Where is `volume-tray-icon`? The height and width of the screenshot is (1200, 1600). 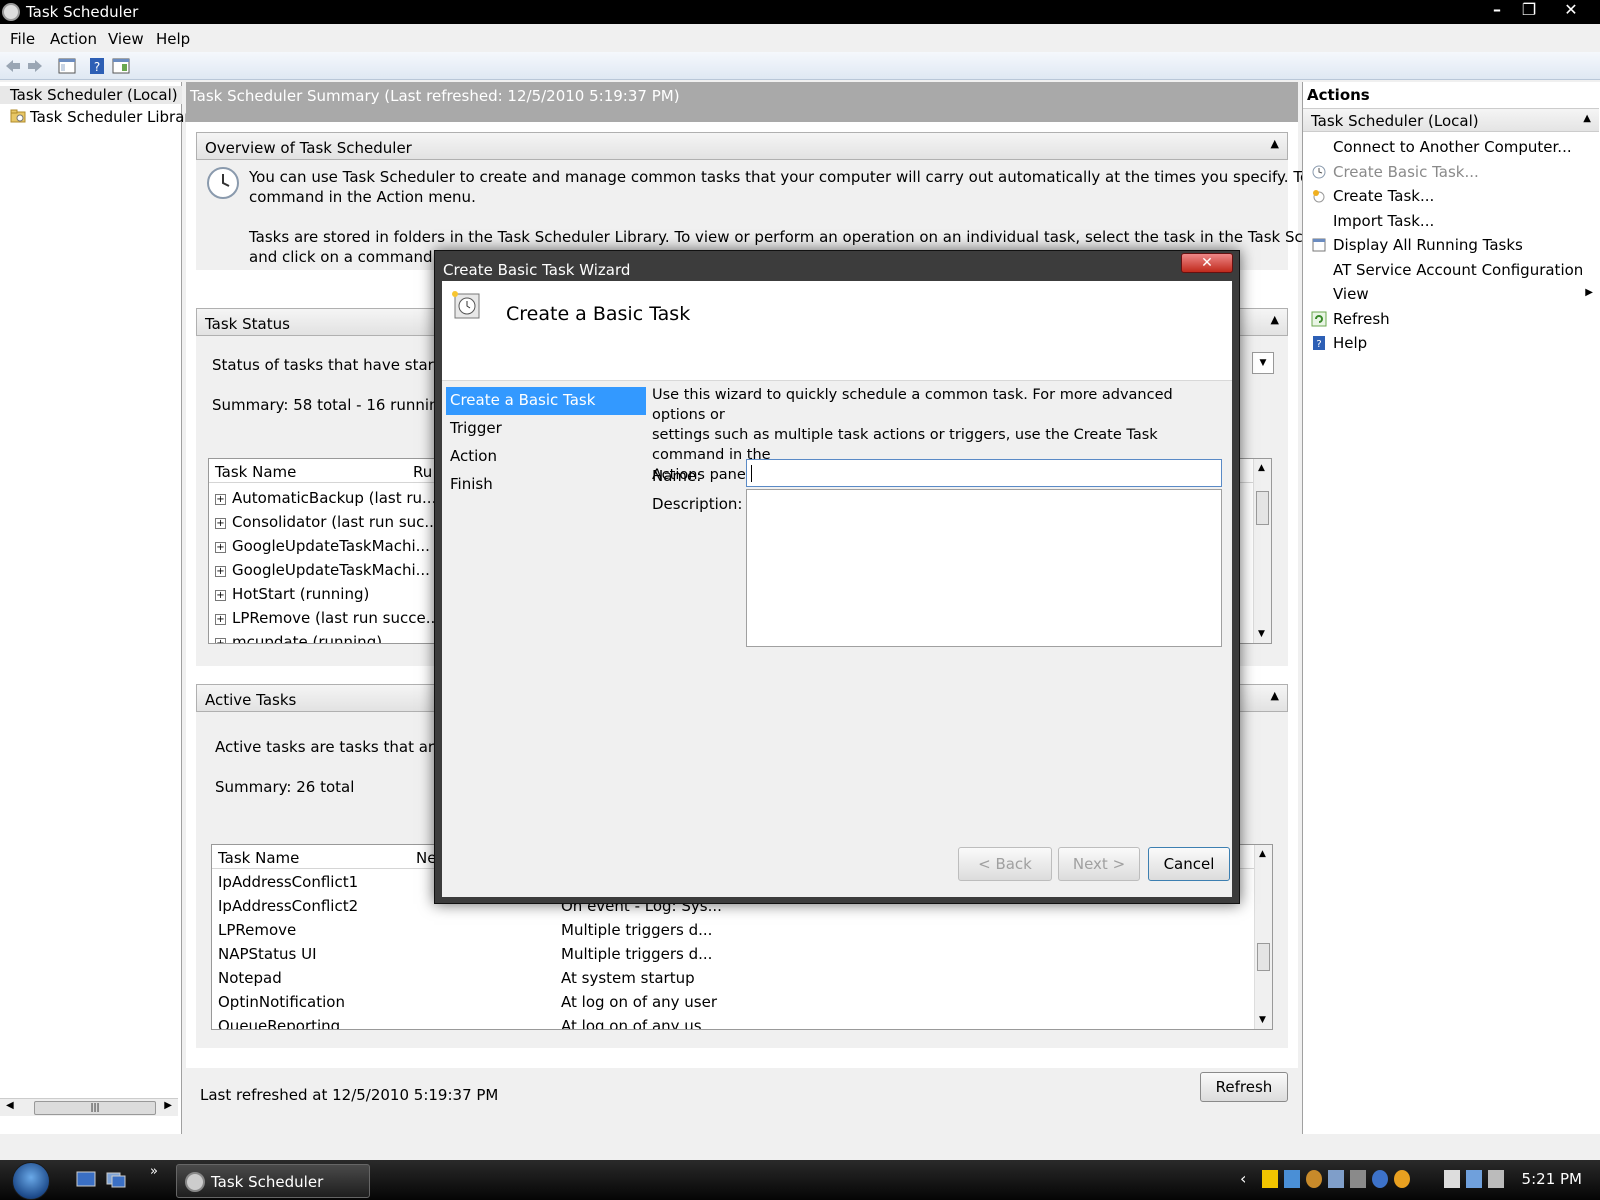
volume-tray-icon is located at coordinates (1496, 1179).